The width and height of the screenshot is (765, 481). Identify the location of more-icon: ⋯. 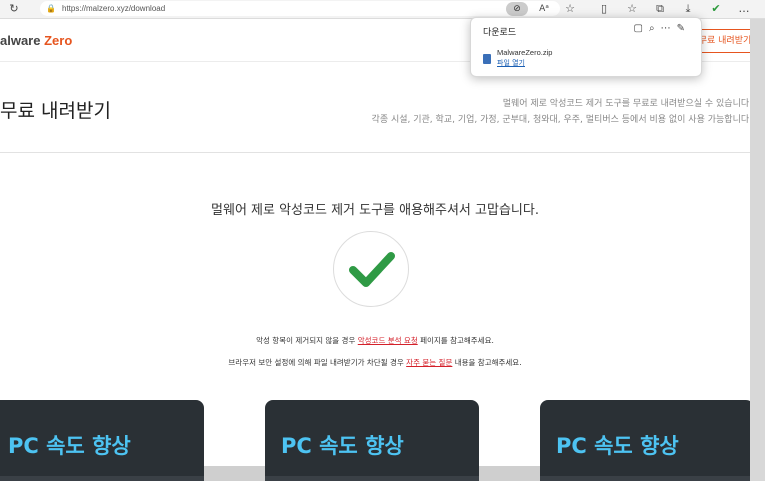
(669, 28).